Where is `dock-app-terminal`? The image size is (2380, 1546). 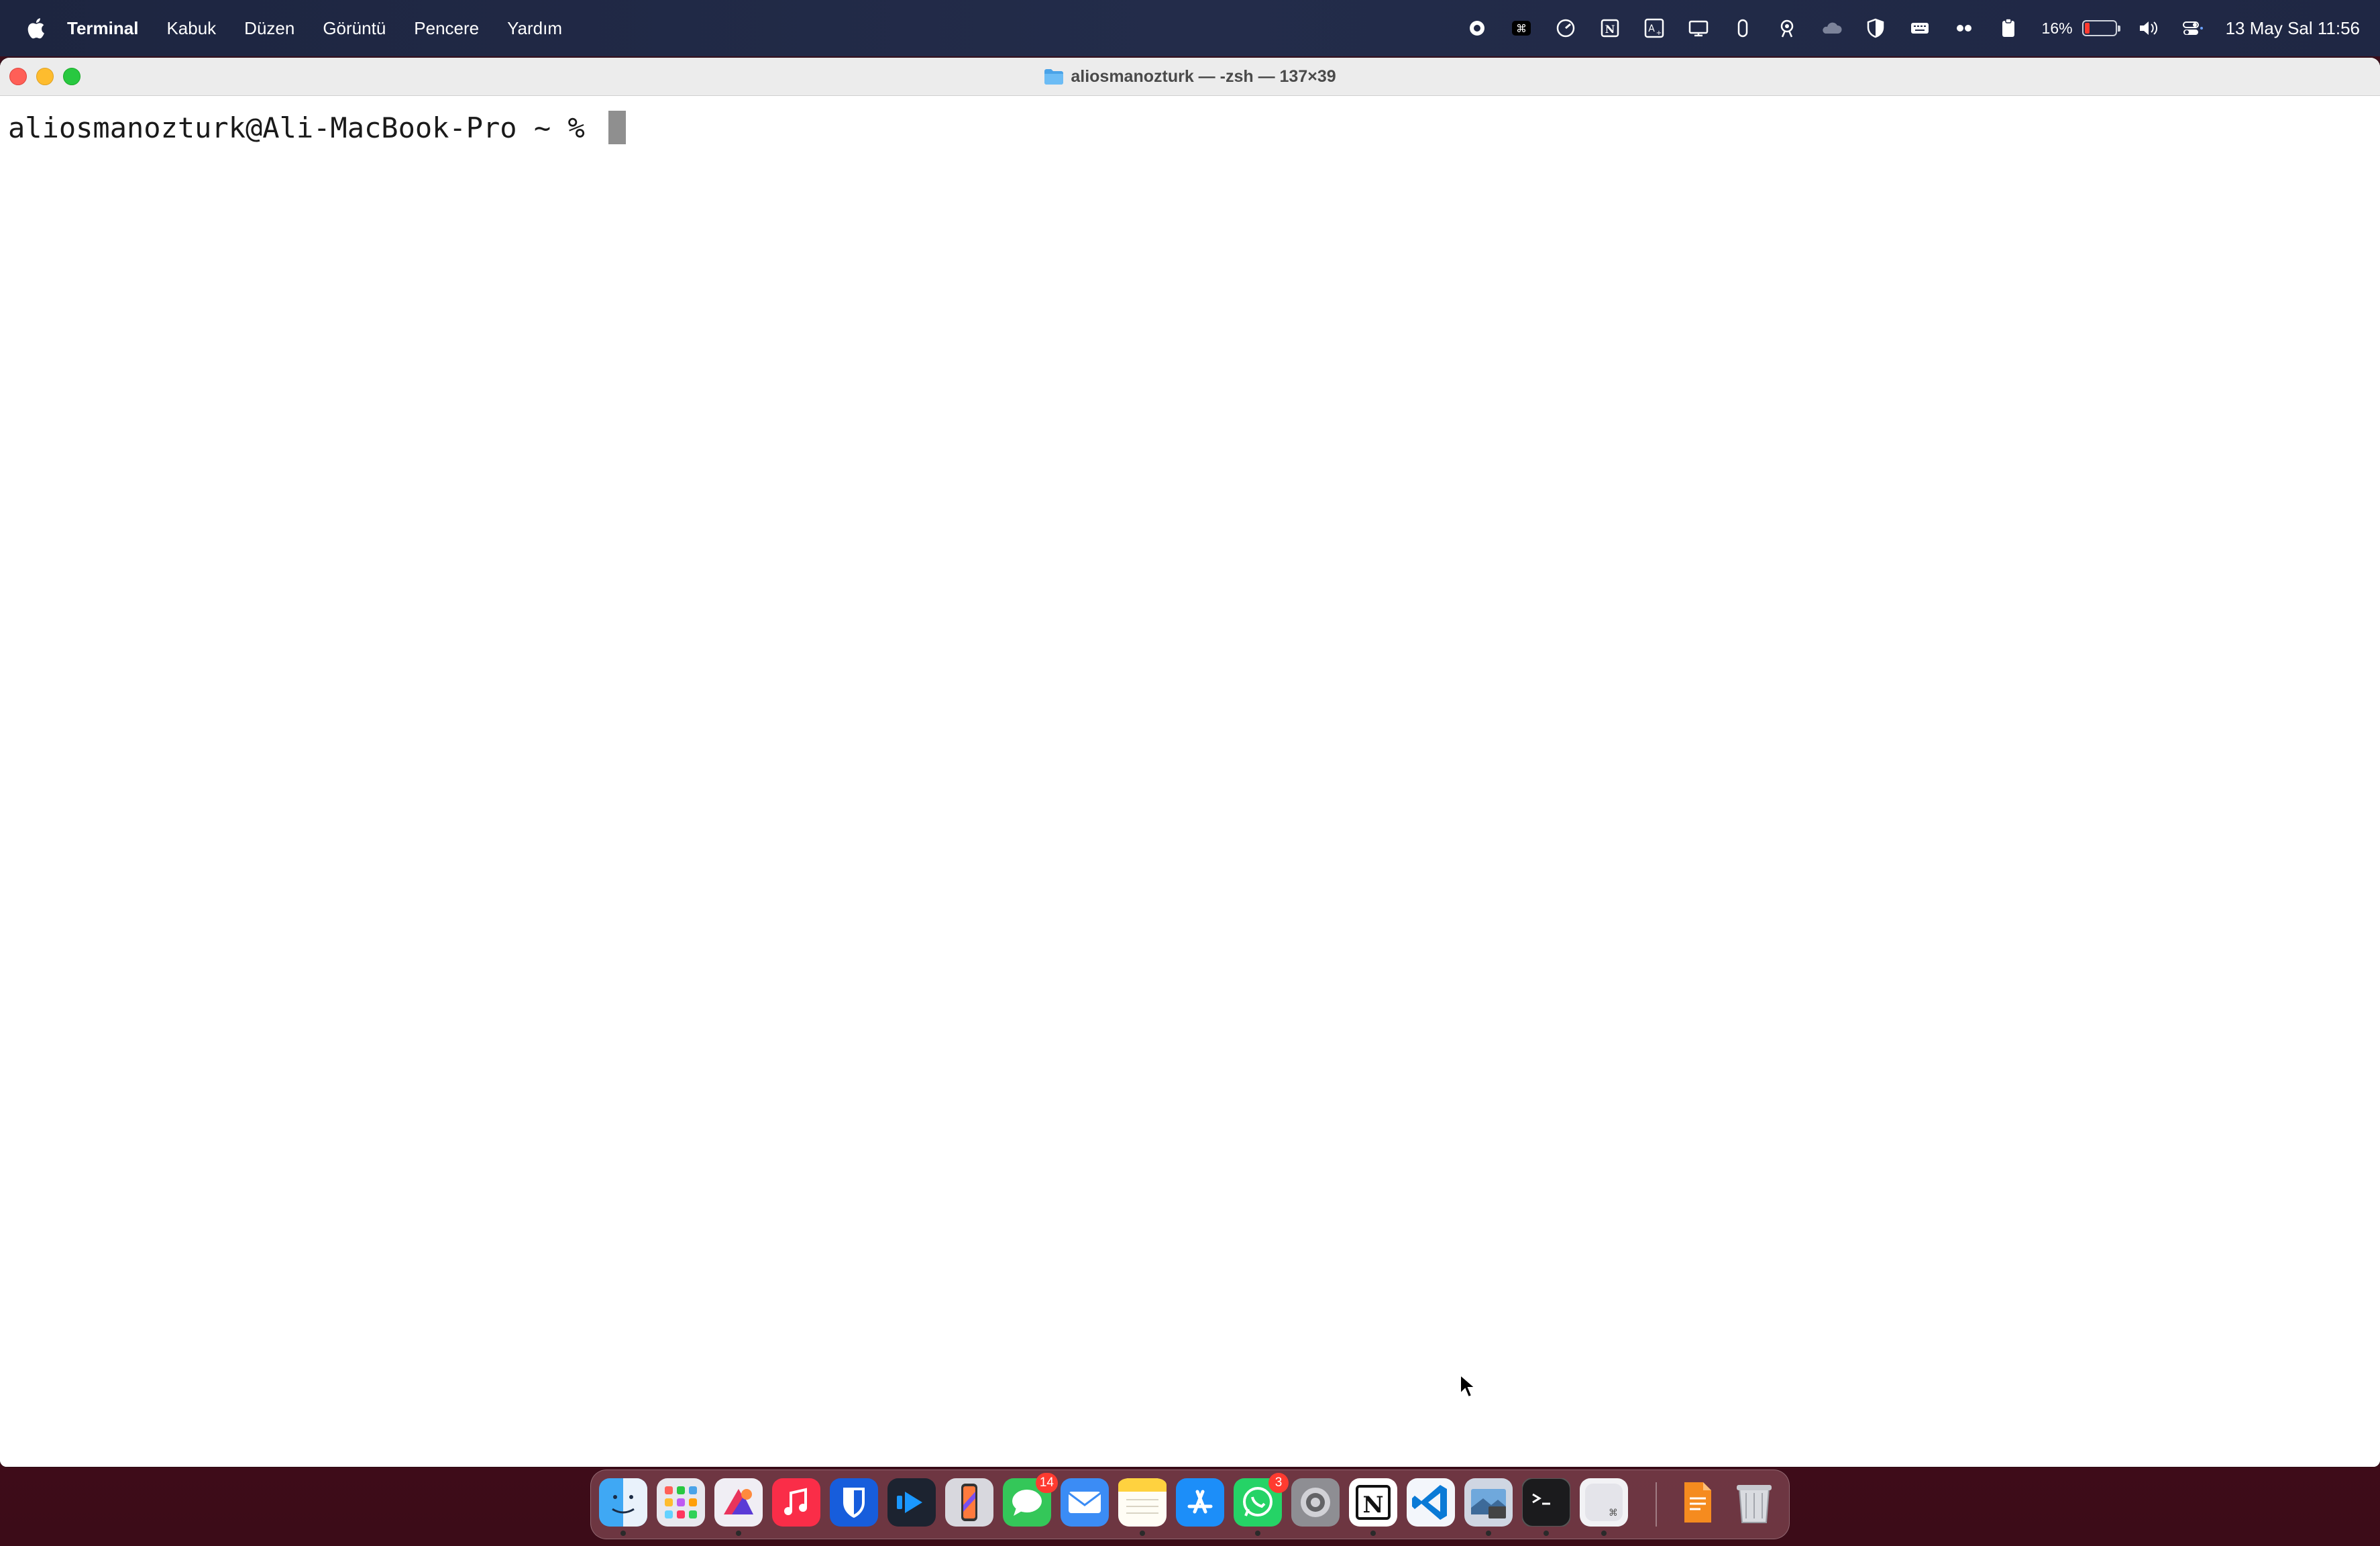
dock-app-terminal is located at coordinates (1546, 1507).